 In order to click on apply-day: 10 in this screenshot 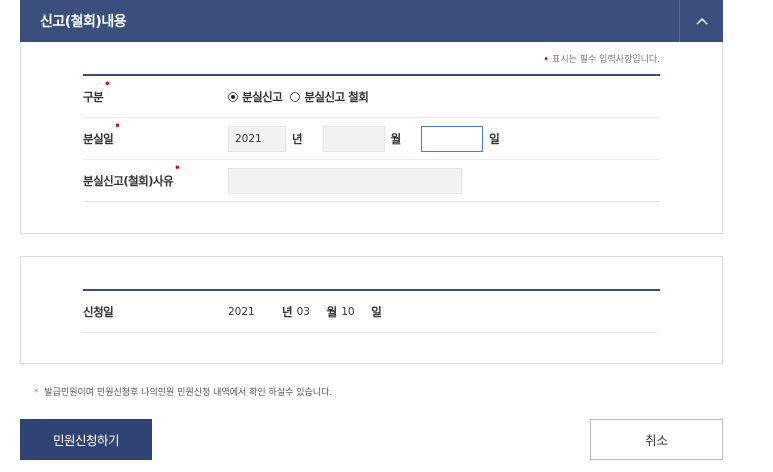, I will do `click(348, 311)`.